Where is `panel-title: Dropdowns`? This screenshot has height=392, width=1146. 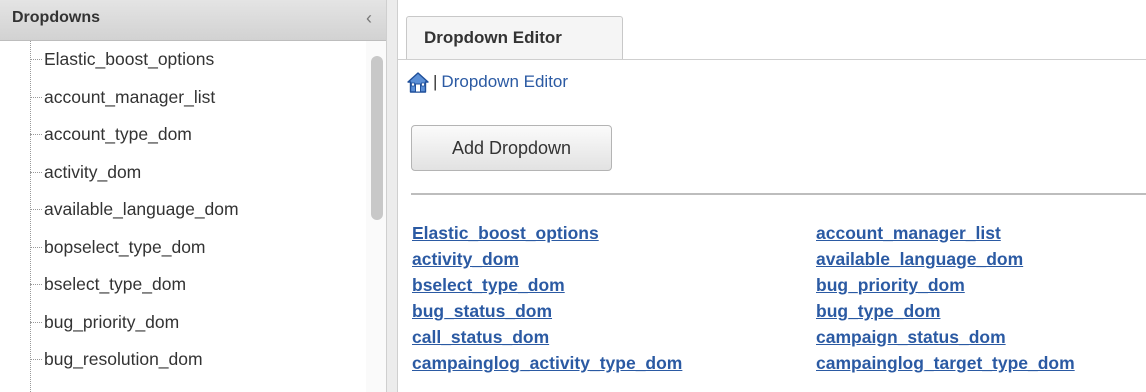 panel-title: Dropdowns is located at coordinates (56, 17).